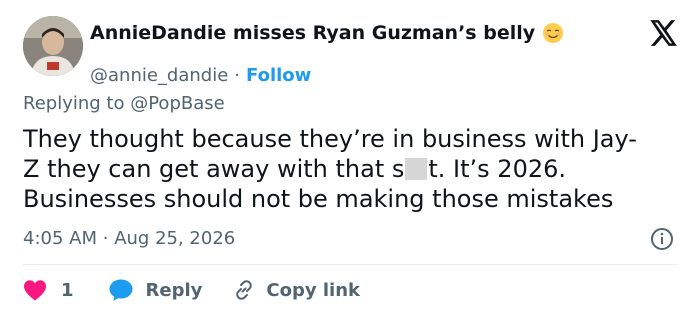 The image size is (700, 318). I want to click on reply-button: Reply, so click(155, 290).